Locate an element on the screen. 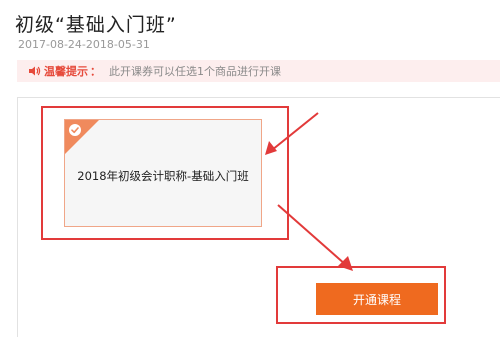 The image size is (500, 337). date-range: 2017-08-24-2018-05-31 is located at coordinates (84, 44).